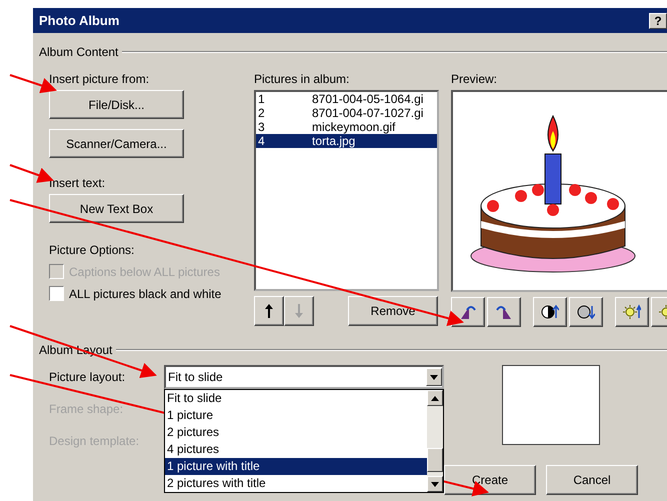 Image resolution: width=667 pixels, height=501 pixels. Describe the element at coordinates (346, 113) in the screenshot. I see `list-item: 2 8701-004-07-1027.gi` at that location.